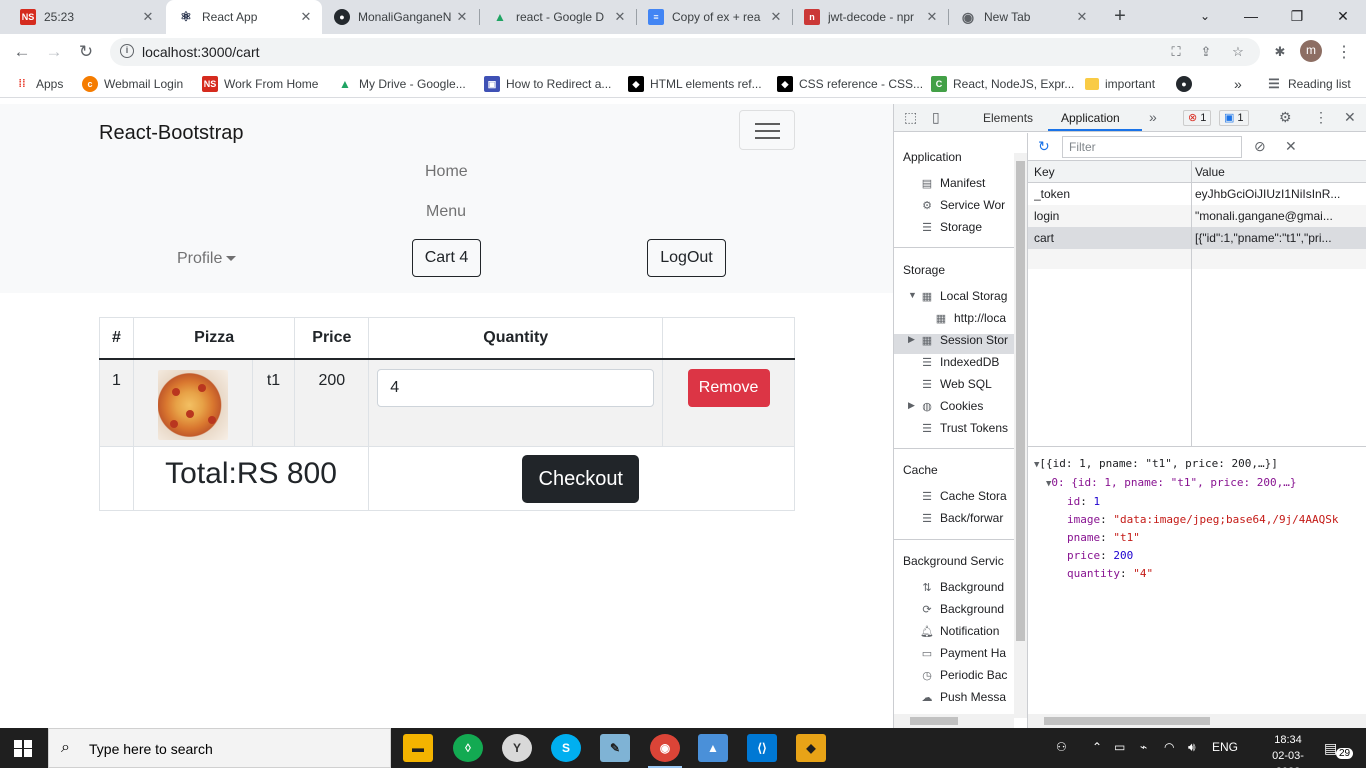  I want to click on navbar-toggler-button, so click(767, 130).